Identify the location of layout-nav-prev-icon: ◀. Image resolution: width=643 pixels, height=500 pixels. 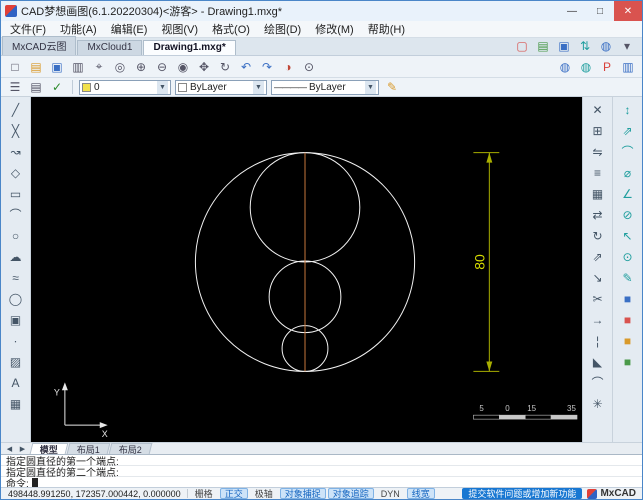
(9, 449).